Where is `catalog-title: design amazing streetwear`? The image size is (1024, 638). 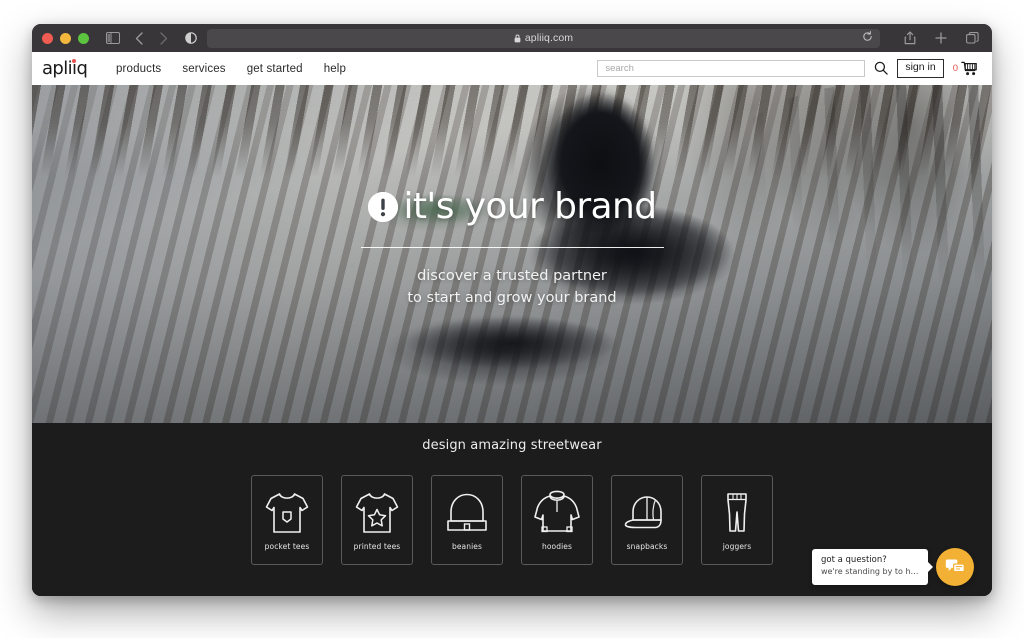 catalog-title: design amazing streetwear is located at coordinates (512, 445).